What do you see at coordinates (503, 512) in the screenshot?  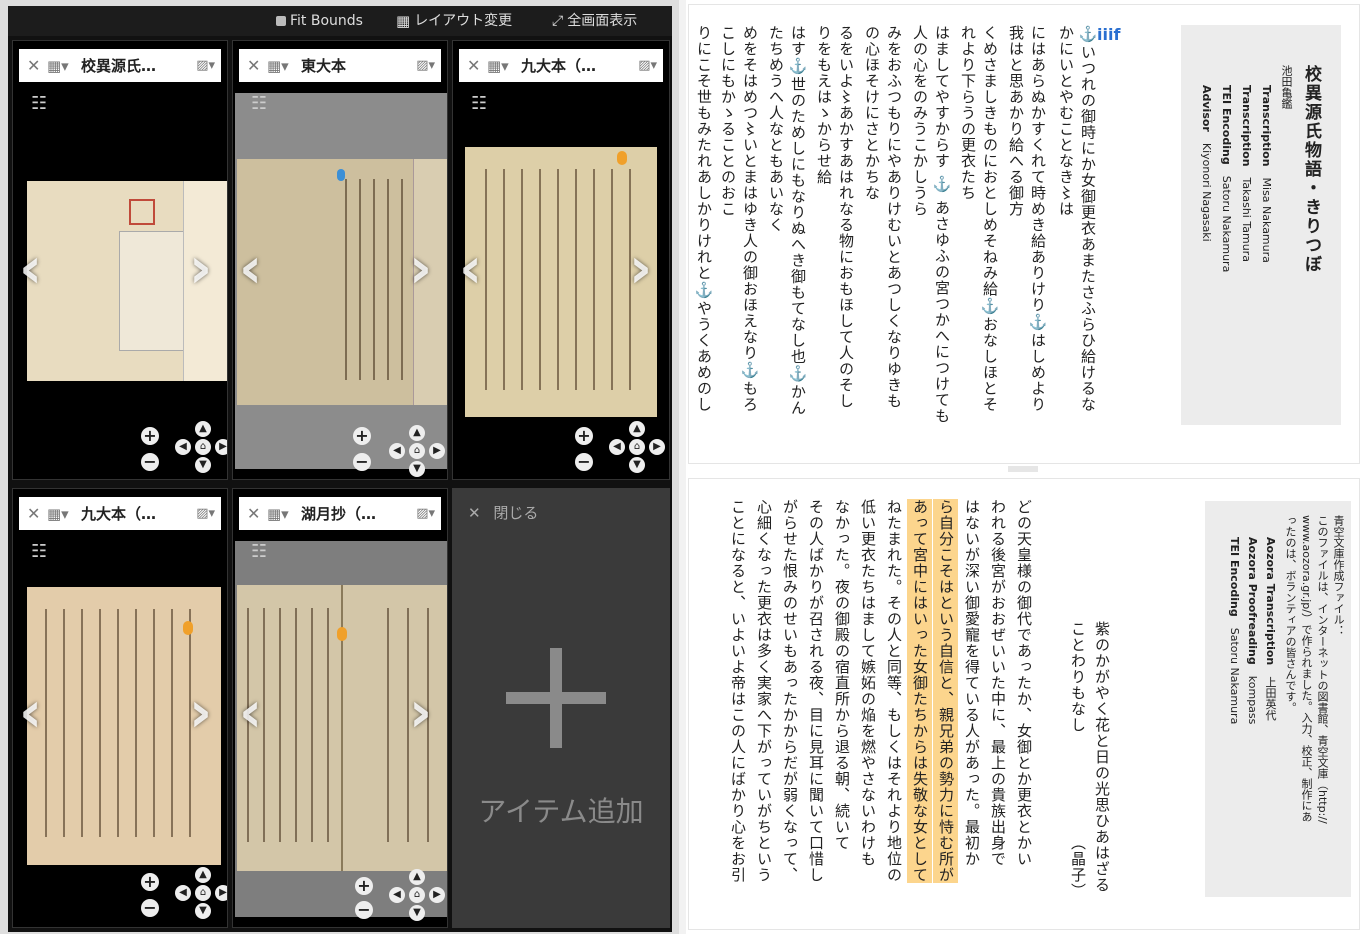 I see `close-slot-button: ✕ 閉じる` at bounding box center [503, 512].